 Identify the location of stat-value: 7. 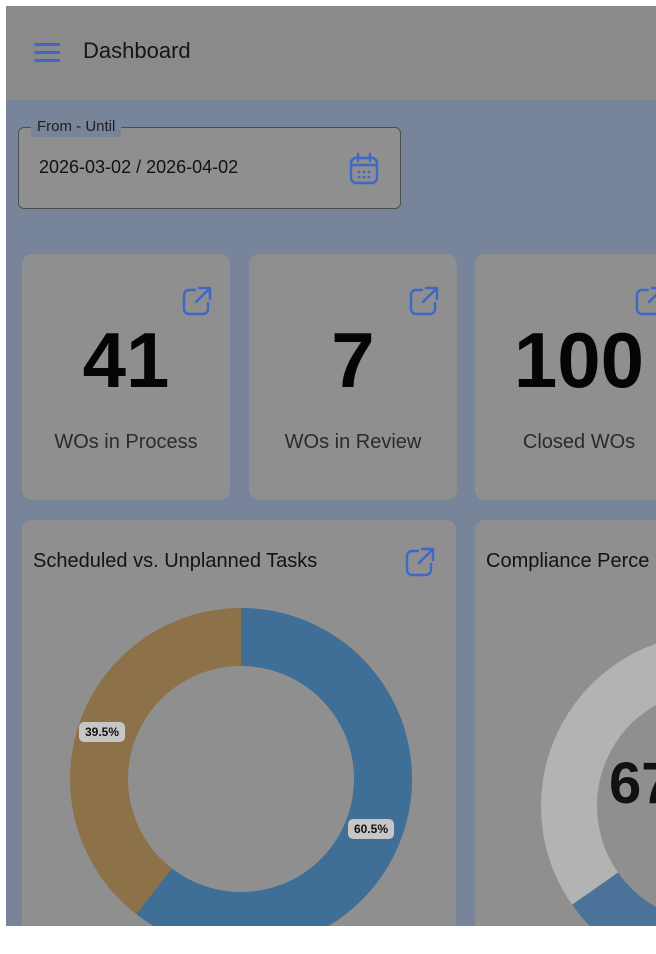
(353, 360).